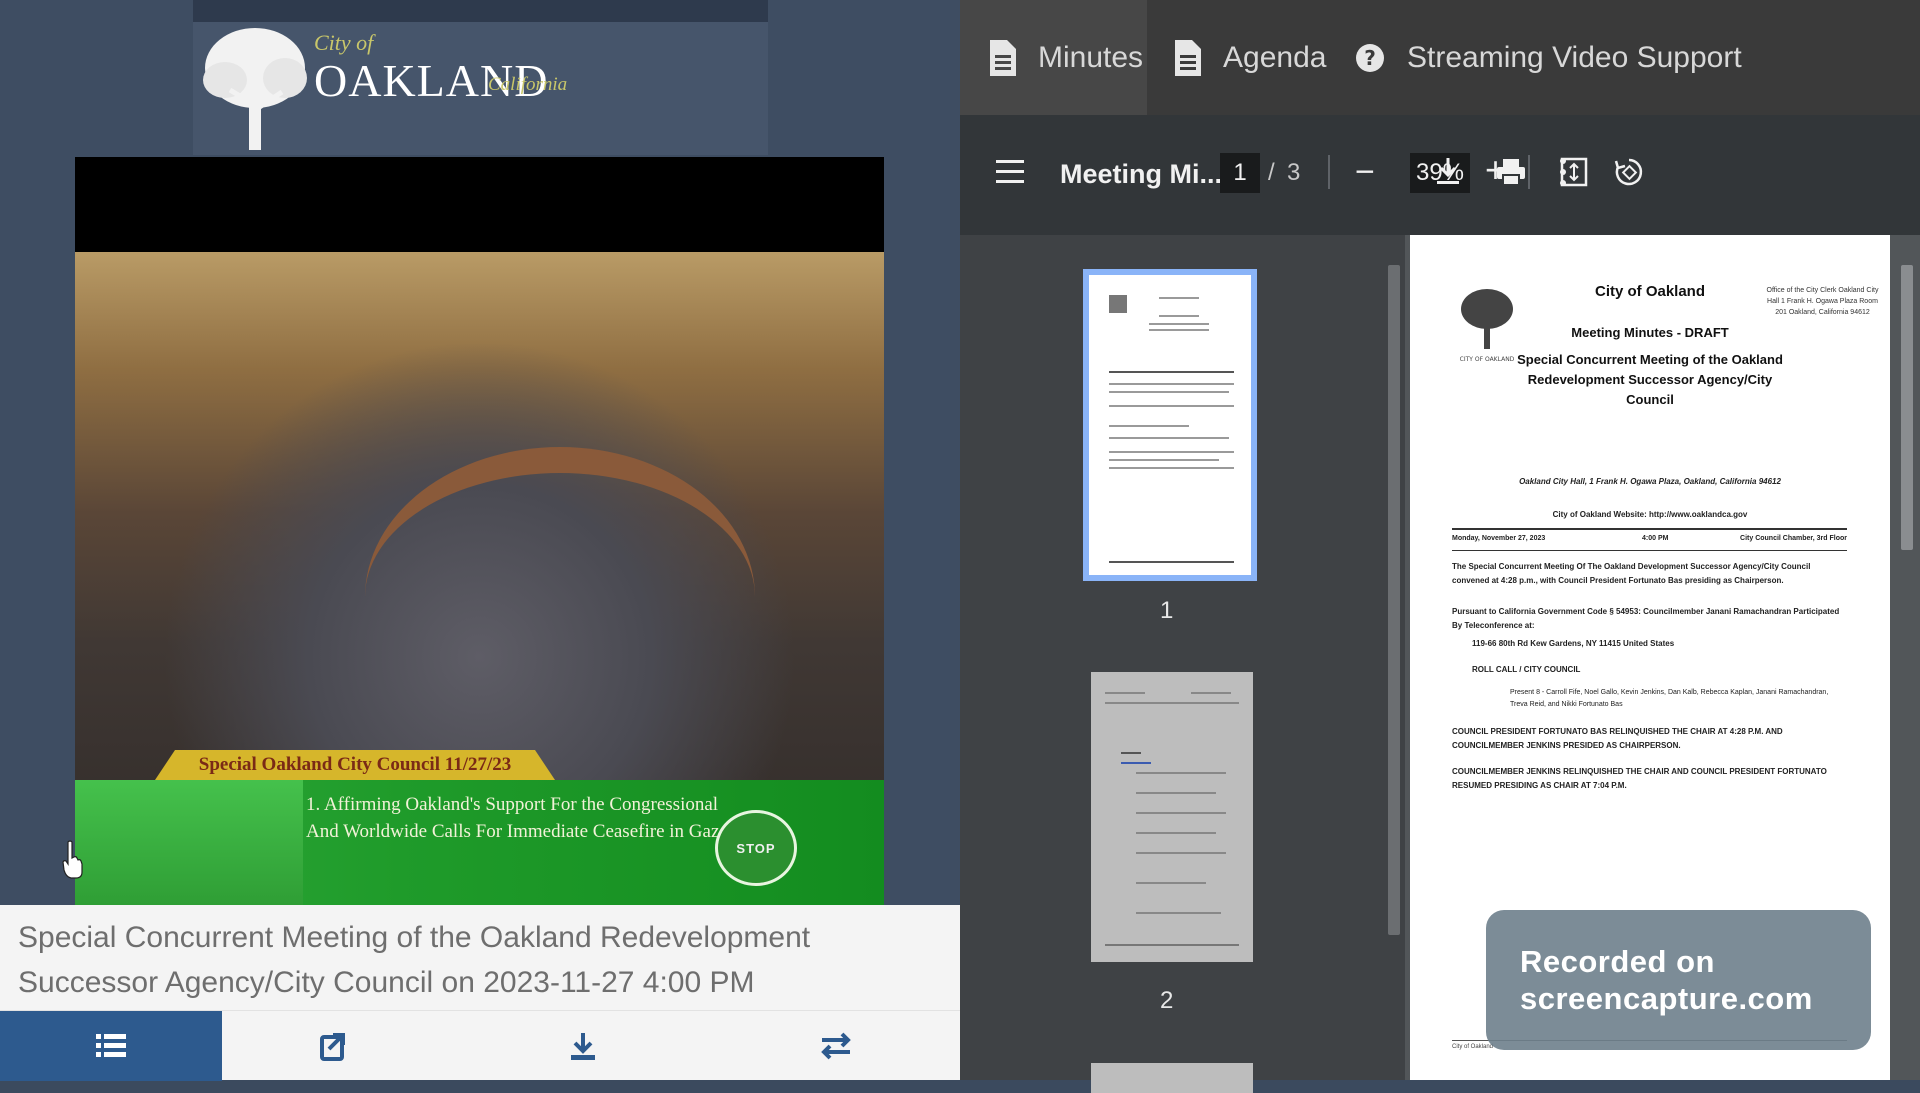 The height and width of the screenshot is (1093, 1920). I want to click on share-icon, so click(332, 1047).